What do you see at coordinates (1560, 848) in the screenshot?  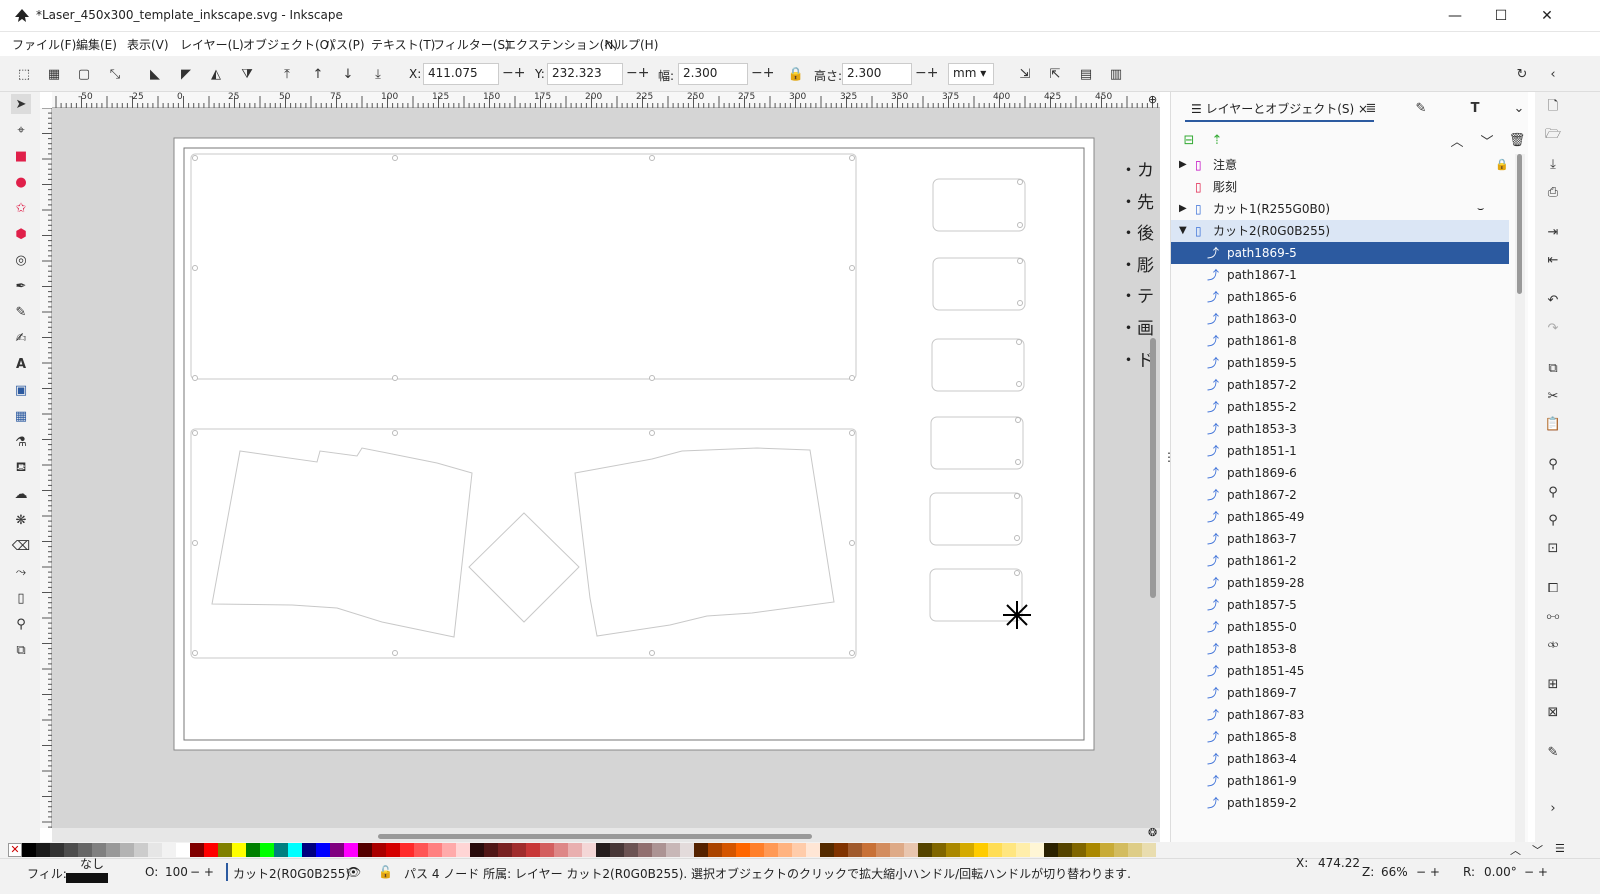 I see `palette-menu-icon: ☰` at bounding box center [1560, 848].